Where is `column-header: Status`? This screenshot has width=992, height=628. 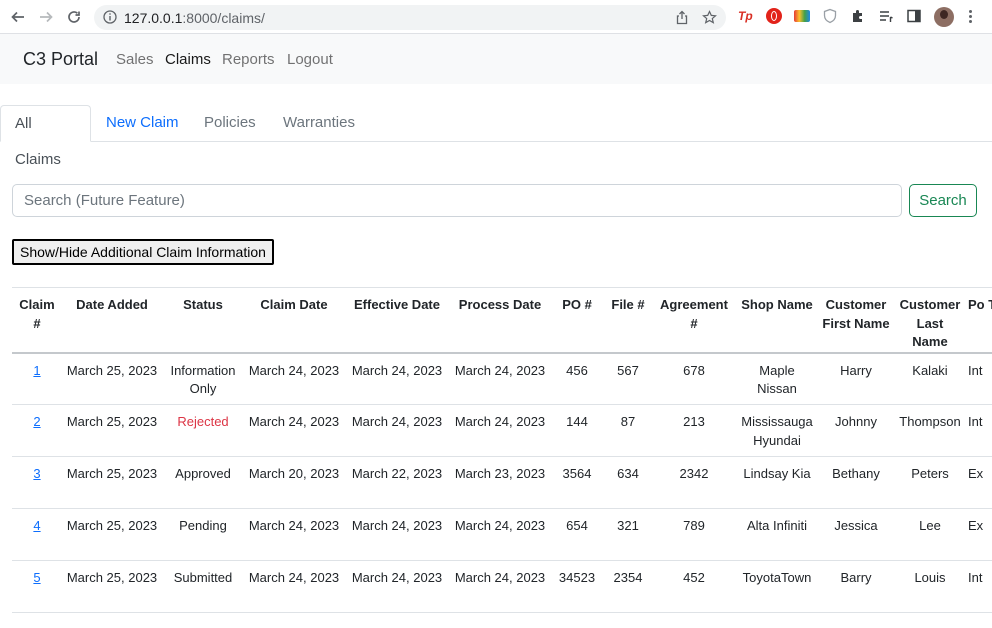
column-header: Status is located at coordinates (203, 320).